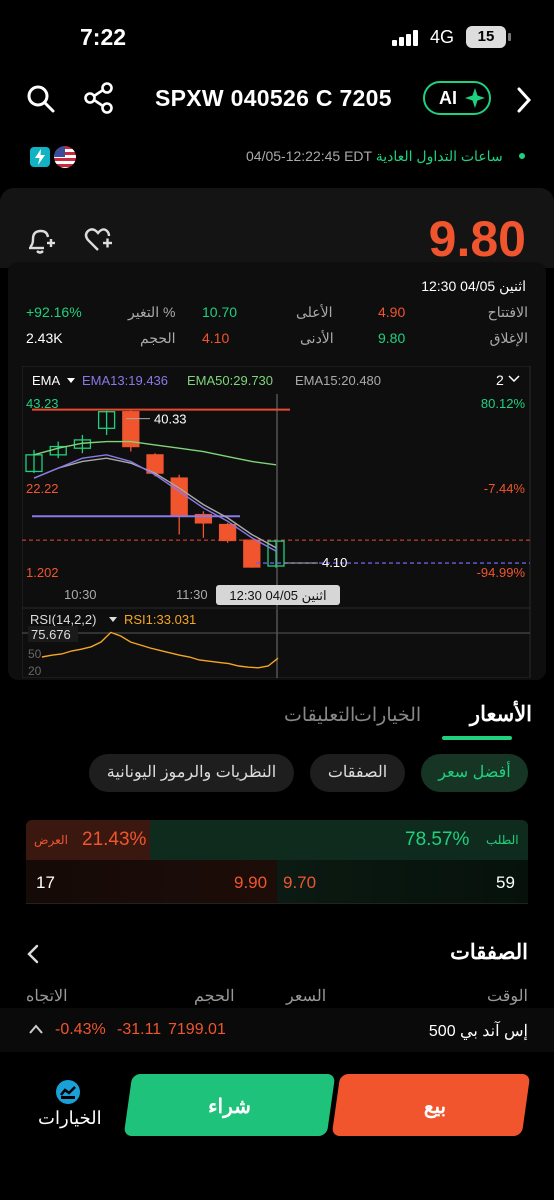 Image resolution: width=554 pixels, height=1200 pixels. What do you see at coordinates (35, 654) in the screenshot?
I see `rsi-level-50: 50` at bounding box center [35, 654].